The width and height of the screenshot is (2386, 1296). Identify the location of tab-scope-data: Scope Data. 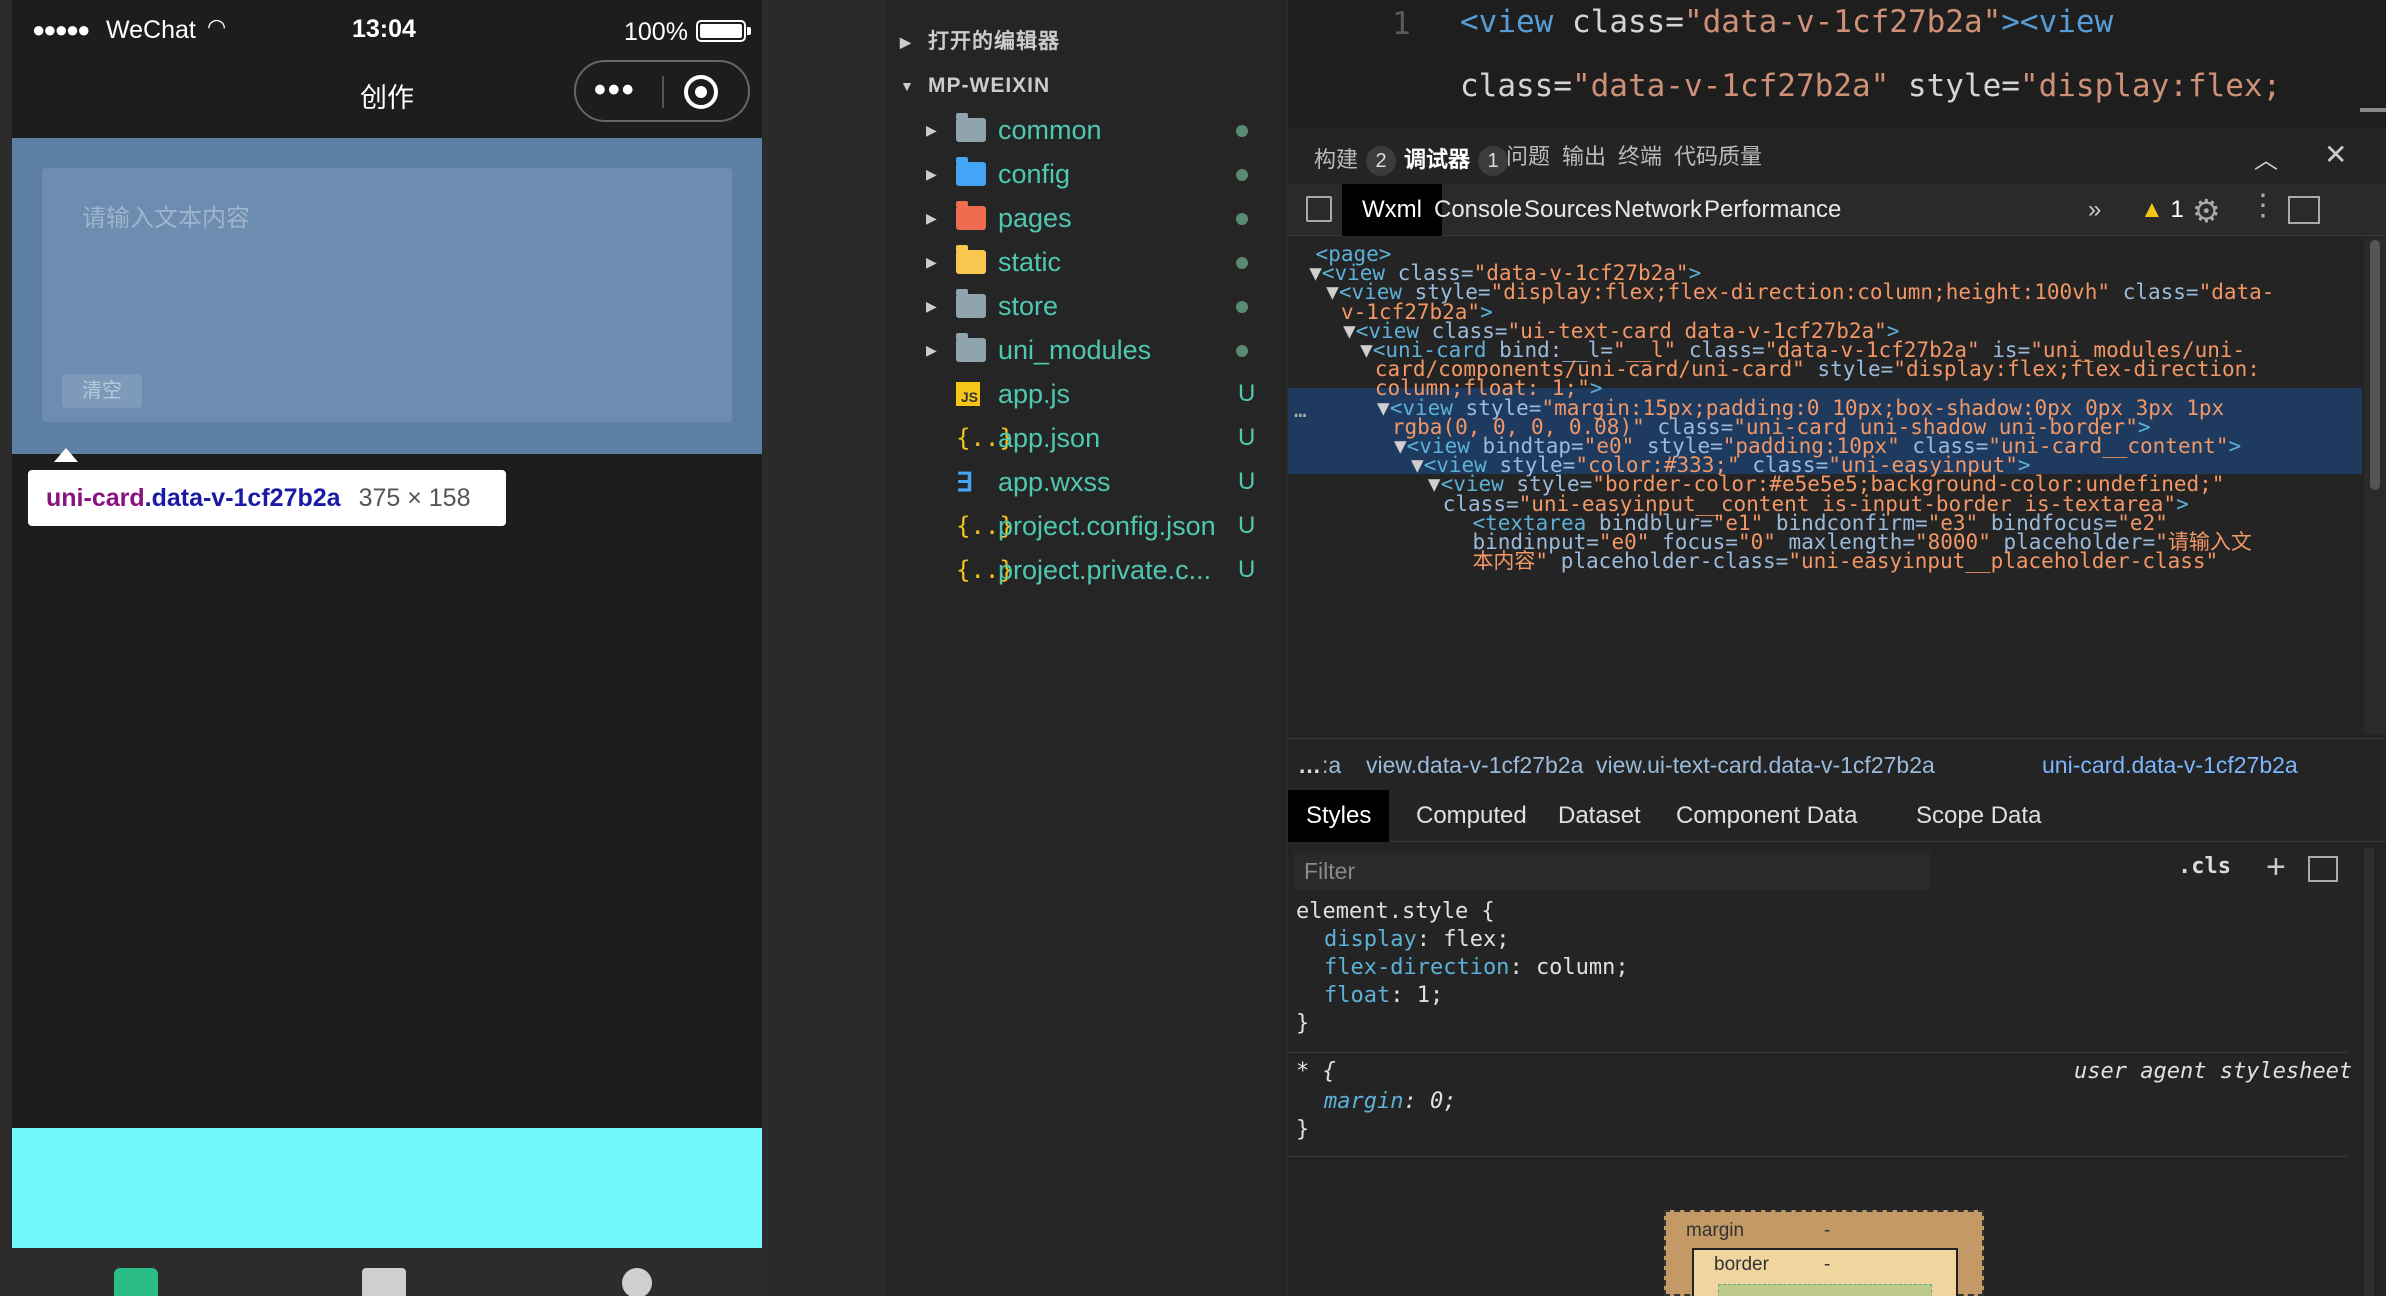
(1978, 816).